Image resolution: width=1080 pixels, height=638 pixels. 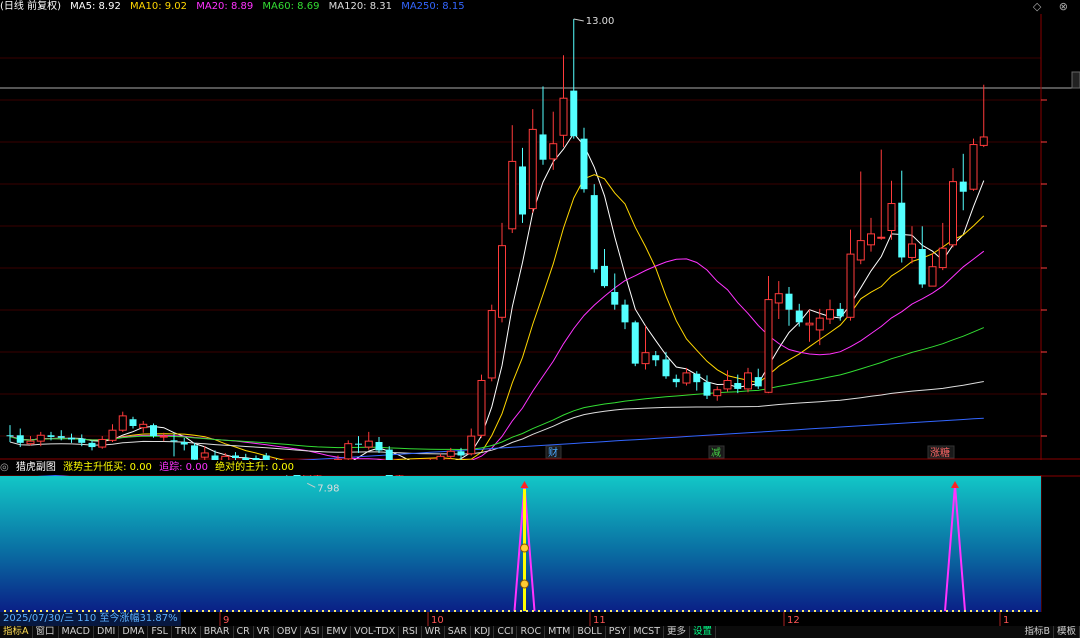 I want to click on indicator-tab: DMA, so click(x=134, y=632).